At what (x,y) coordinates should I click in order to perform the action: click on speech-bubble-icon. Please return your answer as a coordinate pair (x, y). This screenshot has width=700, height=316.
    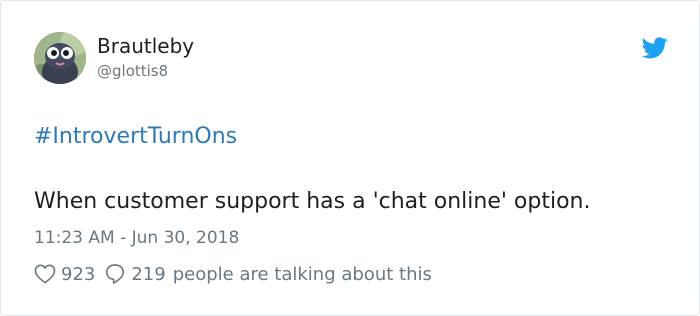
    Looking at the image, I should click on (115, 274).